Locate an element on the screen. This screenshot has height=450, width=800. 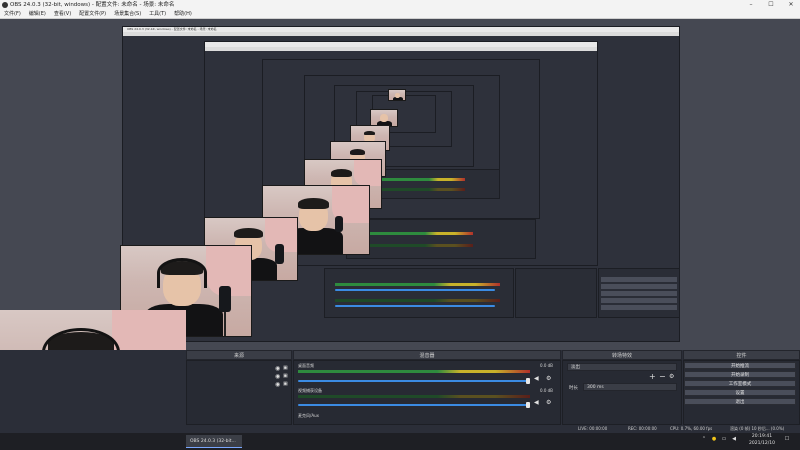
obs-logo-icon is located at coordinates (5, 5).